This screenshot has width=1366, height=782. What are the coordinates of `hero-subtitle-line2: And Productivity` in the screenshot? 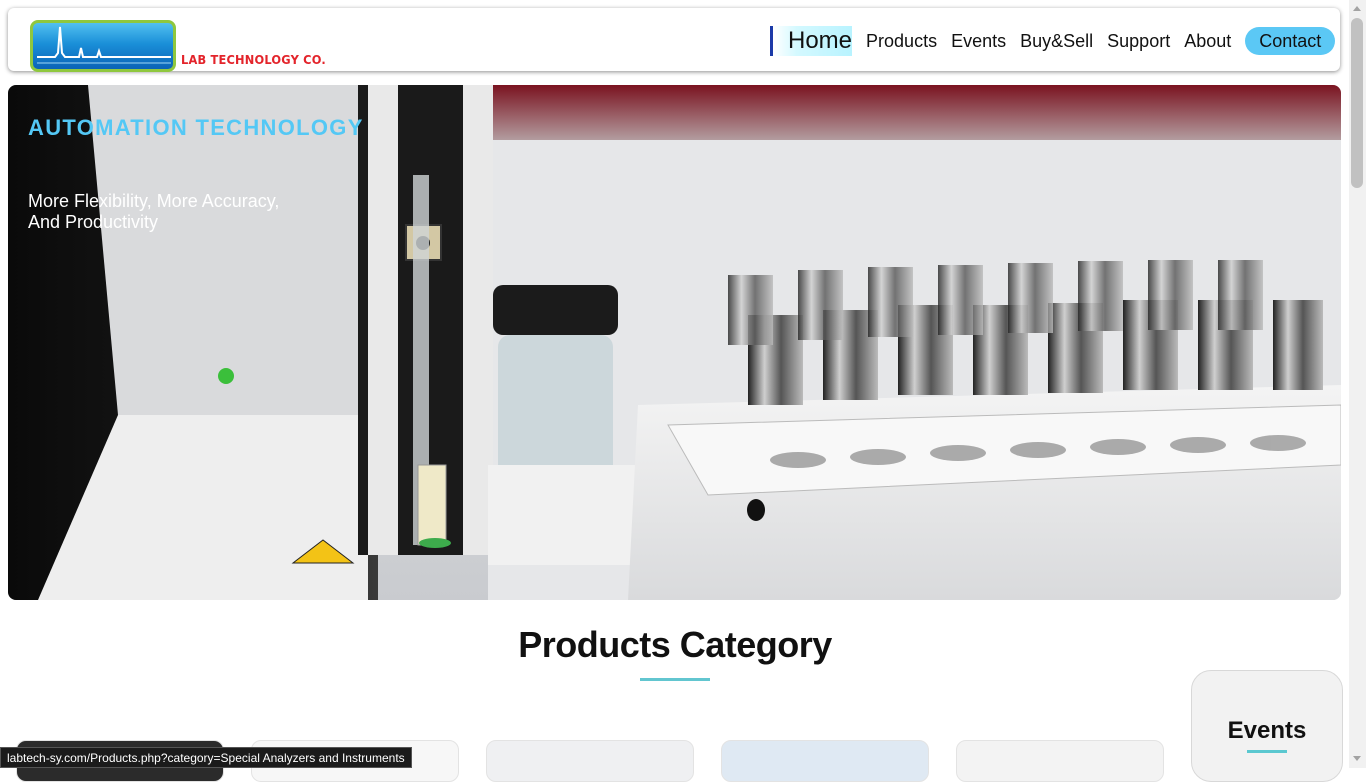 It's located at (93, 222).